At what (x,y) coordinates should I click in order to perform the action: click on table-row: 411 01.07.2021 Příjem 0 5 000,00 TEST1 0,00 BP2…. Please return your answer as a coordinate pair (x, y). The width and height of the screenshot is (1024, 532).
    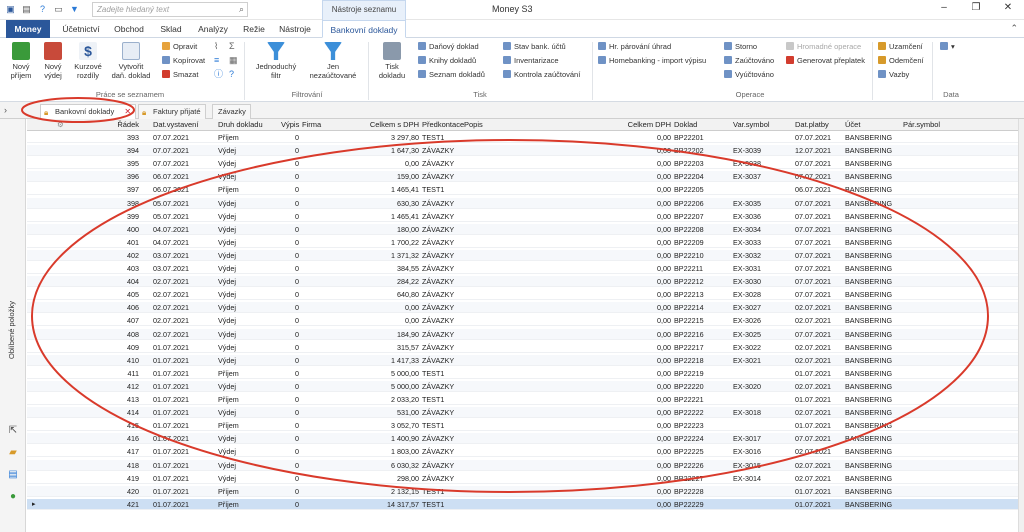
    Looking at the image, I should click on (522, 373).